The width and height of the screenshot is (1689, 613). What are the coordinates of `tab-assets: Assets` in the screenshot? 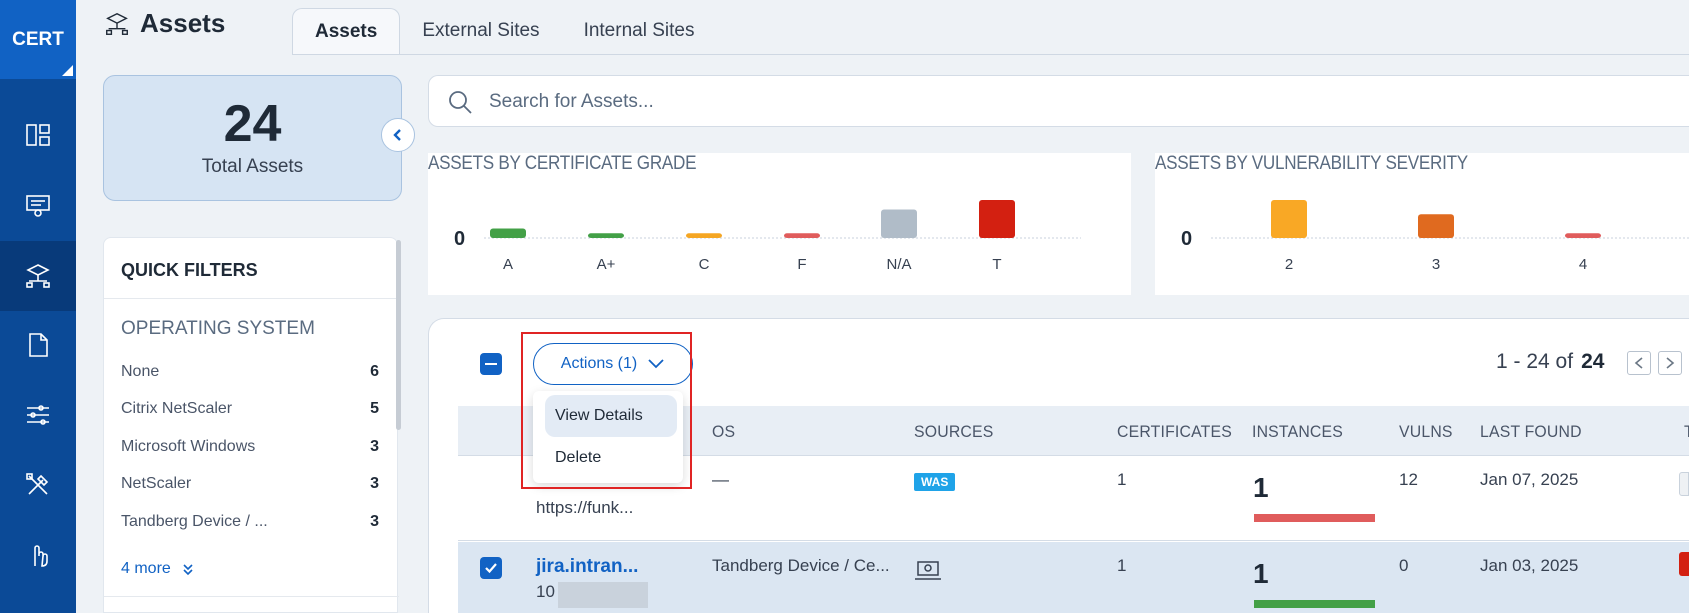 It's located at (346, 31).